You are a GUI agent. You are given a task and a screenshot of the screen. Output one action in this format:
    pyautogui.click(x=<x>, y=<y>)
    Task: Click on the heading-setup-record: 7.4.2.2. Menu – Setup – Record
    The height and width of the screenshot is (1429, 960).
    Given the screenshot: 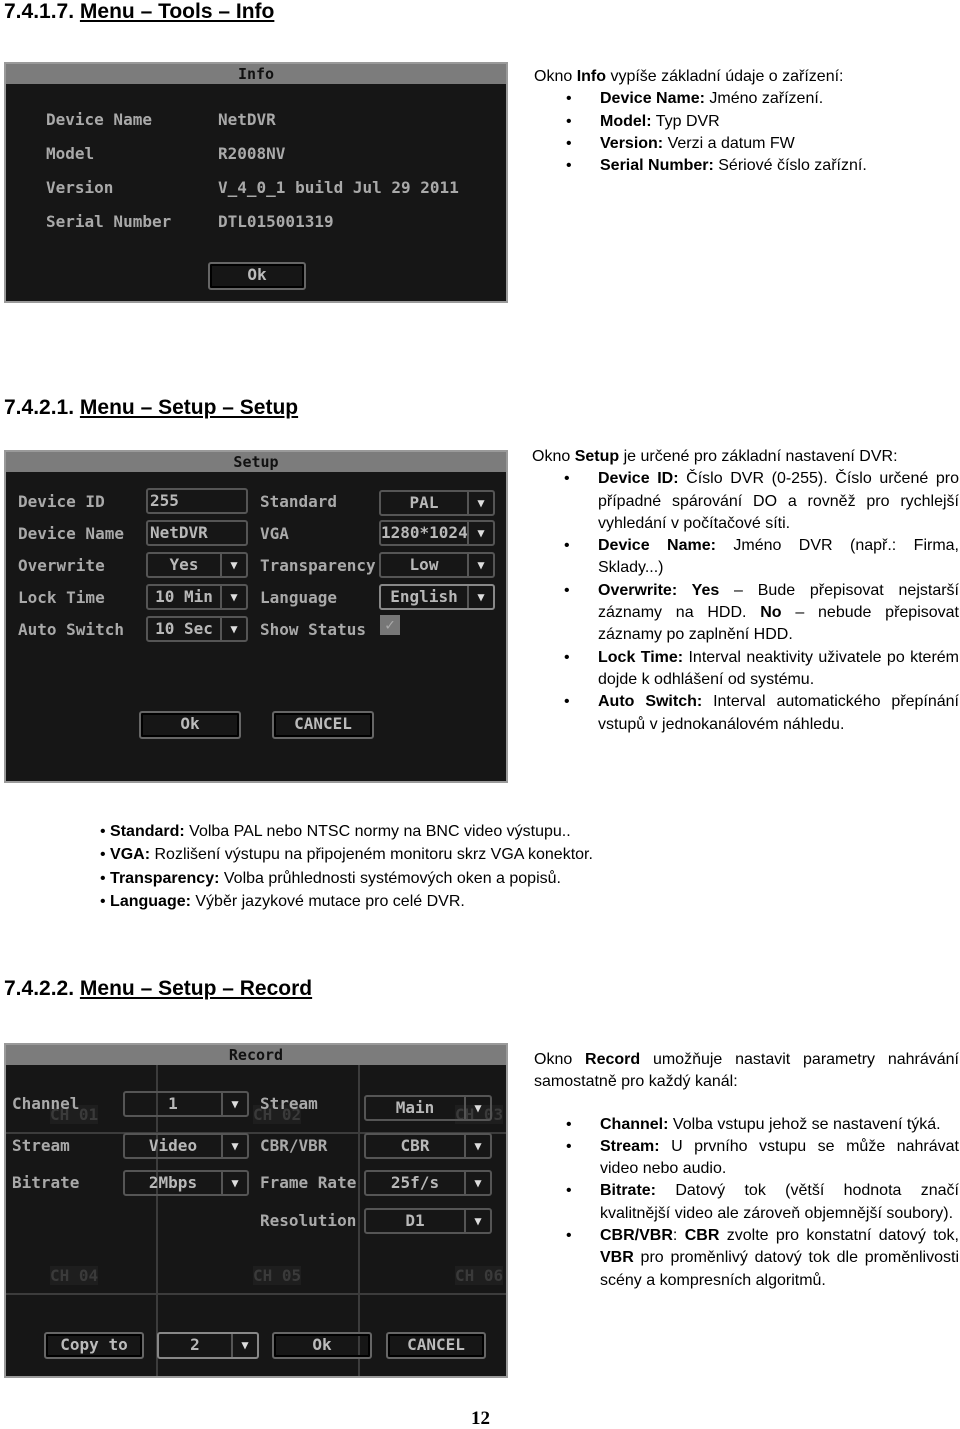 What is the action you would take?
    pyautogui.click(x=158, y=989)
    